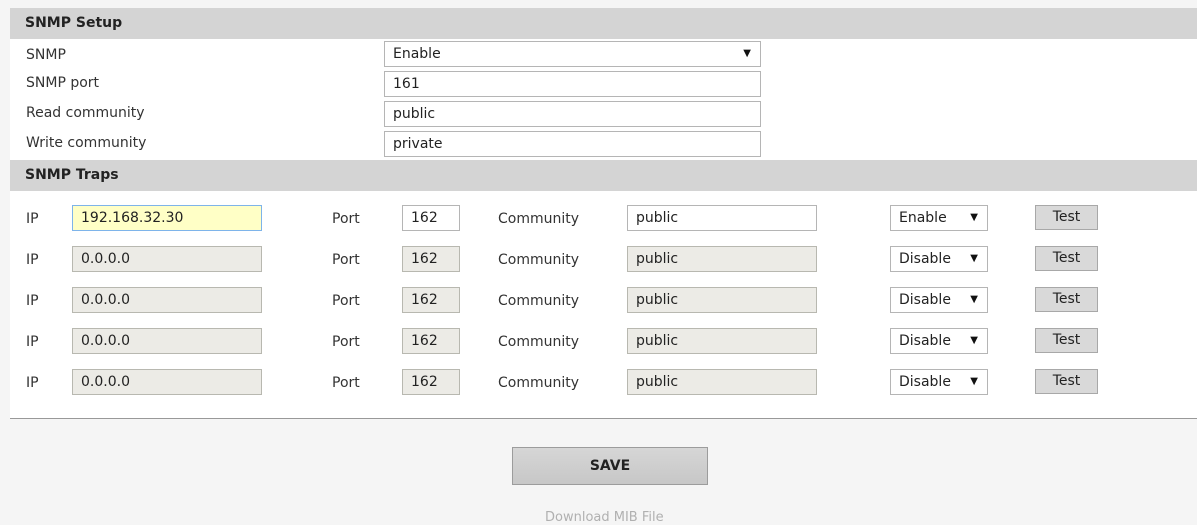  Describe the element at coordinates (572, 54) in the screenshot. I see `snmp-select: Enable ▼` at that location.